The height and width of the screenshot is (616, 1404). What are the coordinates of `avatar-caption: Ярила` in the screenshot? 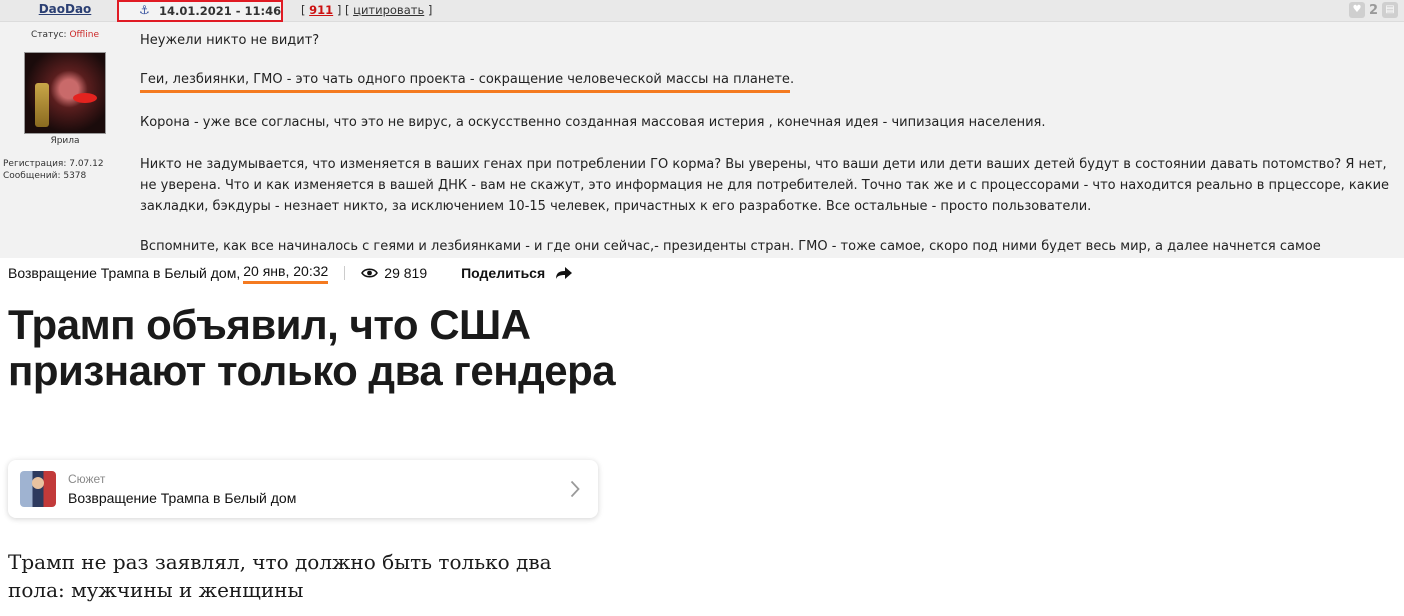 It's located at (65, 141).